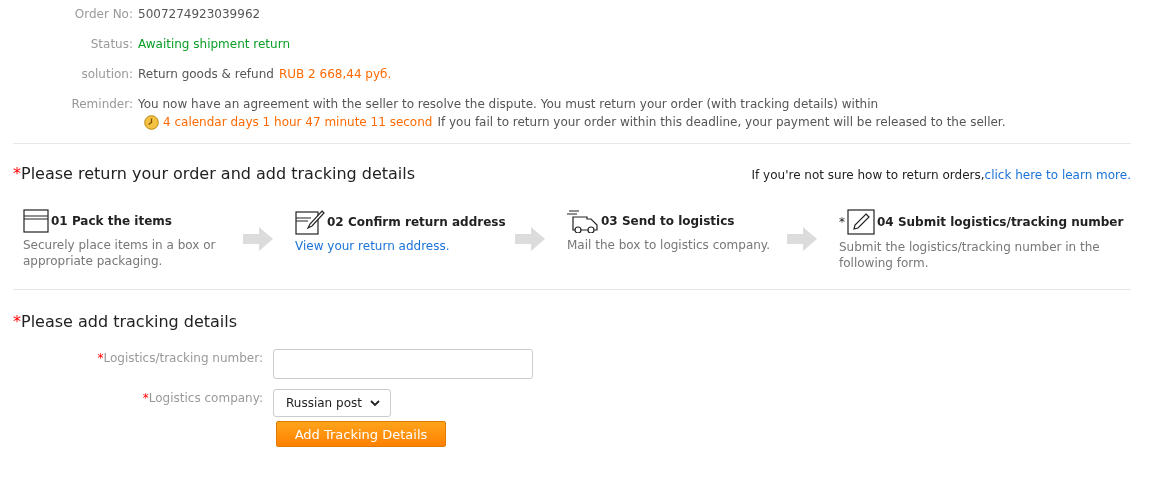  I want to click on step-title: 02 Confirm return address, so click(416, 222).